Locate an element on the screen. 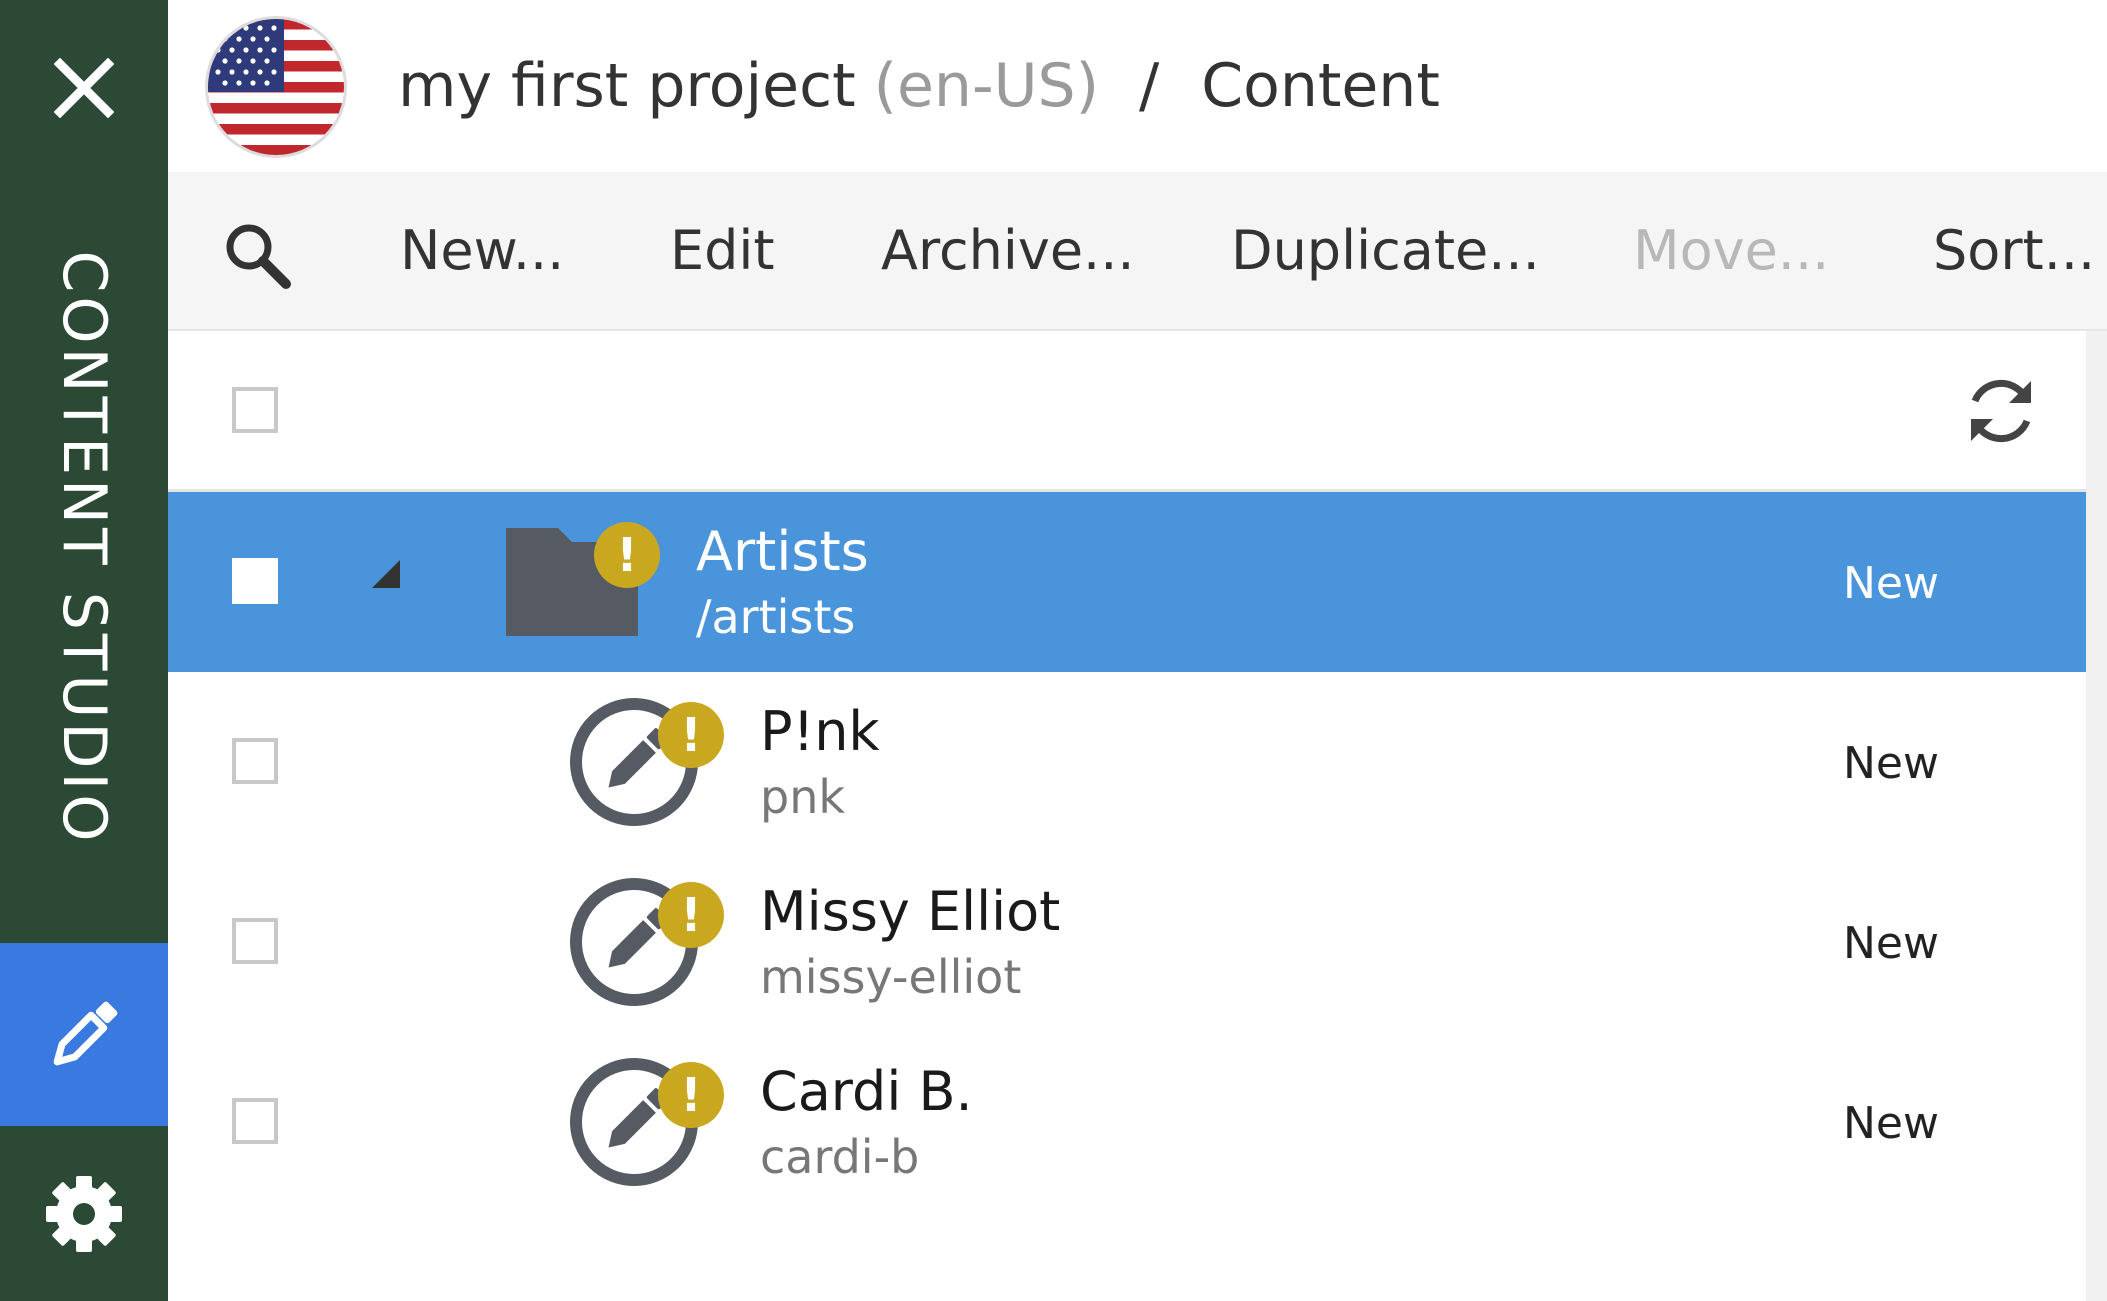 The image size is (2107, 1301). edit-button: Edit is located at coordinates (722, 250).